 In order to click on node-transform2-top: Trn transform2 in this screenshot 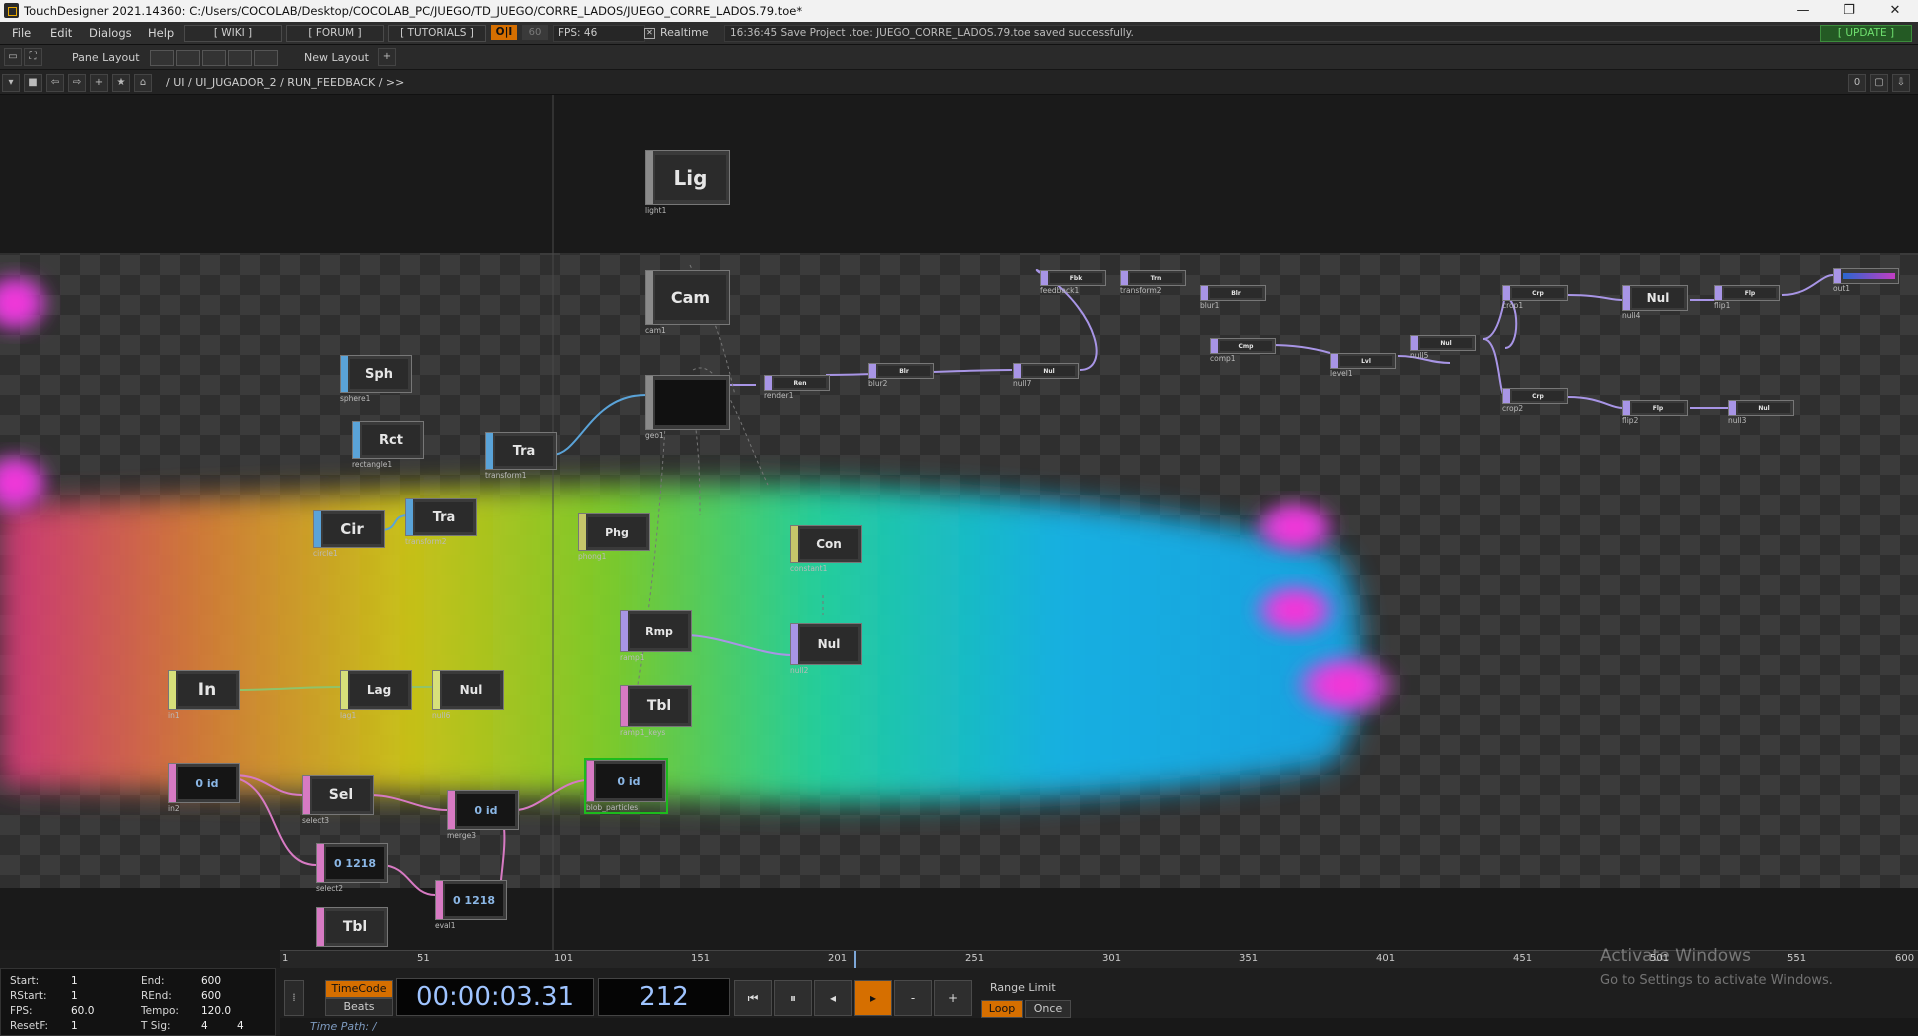, I will do `click(1153, 283)`.